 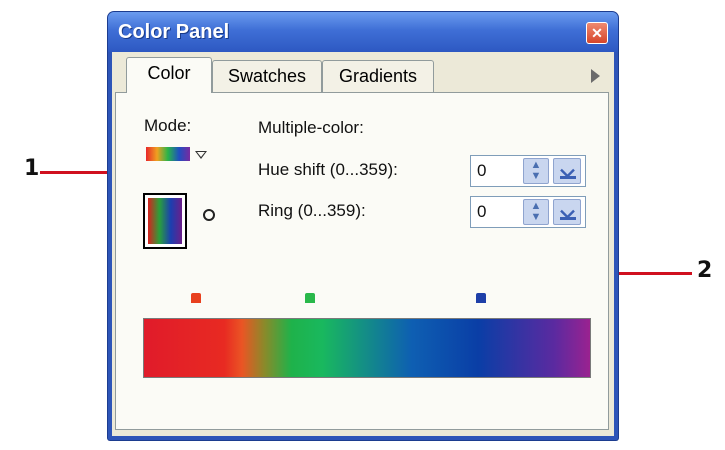 I want to click on cycle-icon, so click(x=209, y=215).